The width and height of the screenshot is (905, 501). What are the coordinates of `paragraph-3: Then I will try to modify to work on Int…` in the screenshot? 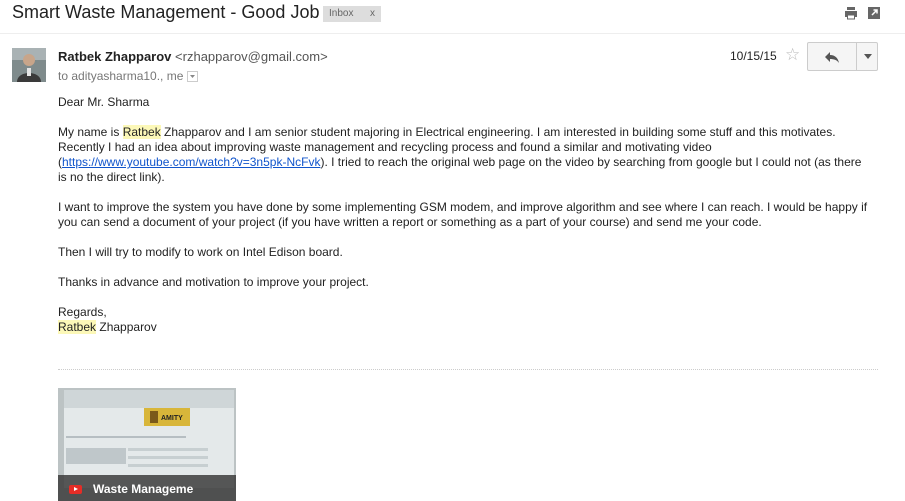 It's located at (200, 252).